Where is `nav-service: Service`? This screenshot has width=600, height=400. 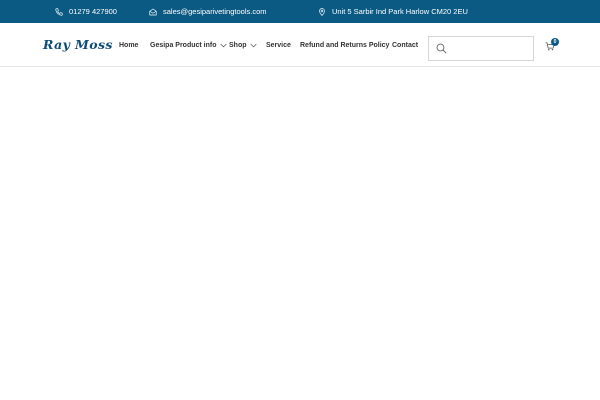
nav-service: Service is located at coordinates (278, 45).